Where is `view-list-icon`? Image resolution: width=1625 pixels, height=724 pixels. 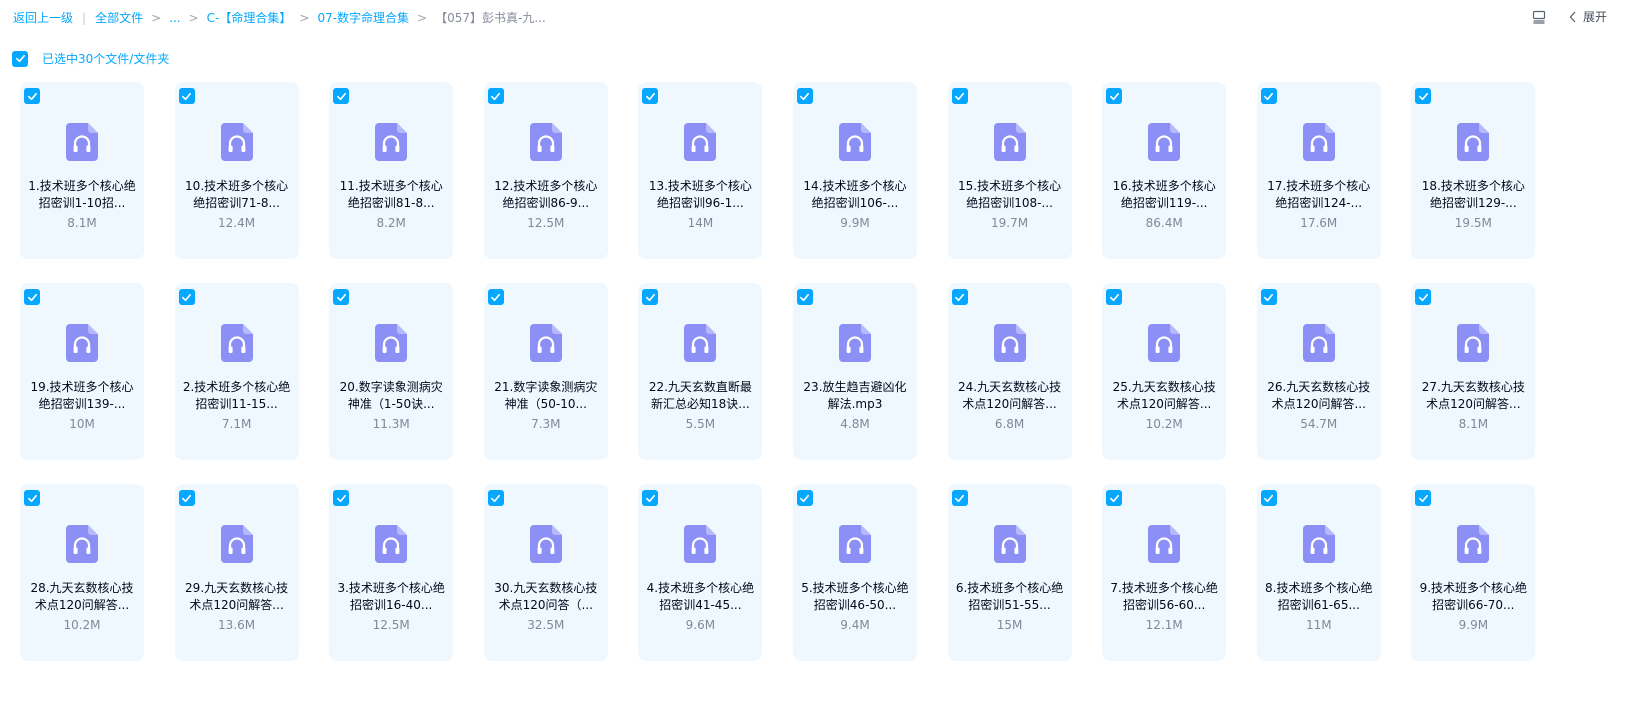 view-list-icon is located at coordinates (1539, 17).